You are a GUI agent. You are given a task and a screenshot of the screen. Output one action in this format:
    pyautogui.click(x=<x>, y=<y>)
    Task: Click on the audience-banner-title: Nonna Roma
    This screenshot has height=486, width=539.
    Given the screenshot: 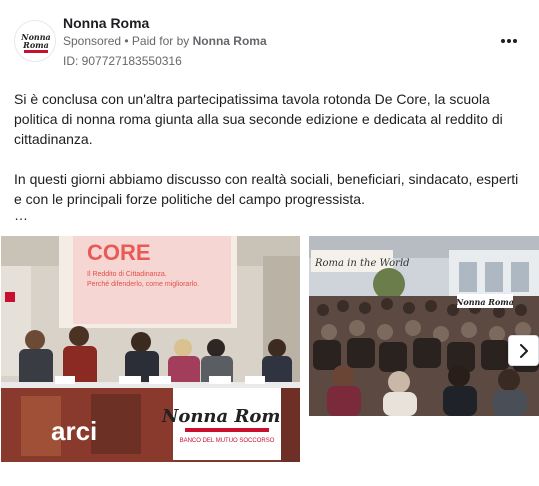 What is the action you would take?
    pyautogui.click(x=484, y=302)
    